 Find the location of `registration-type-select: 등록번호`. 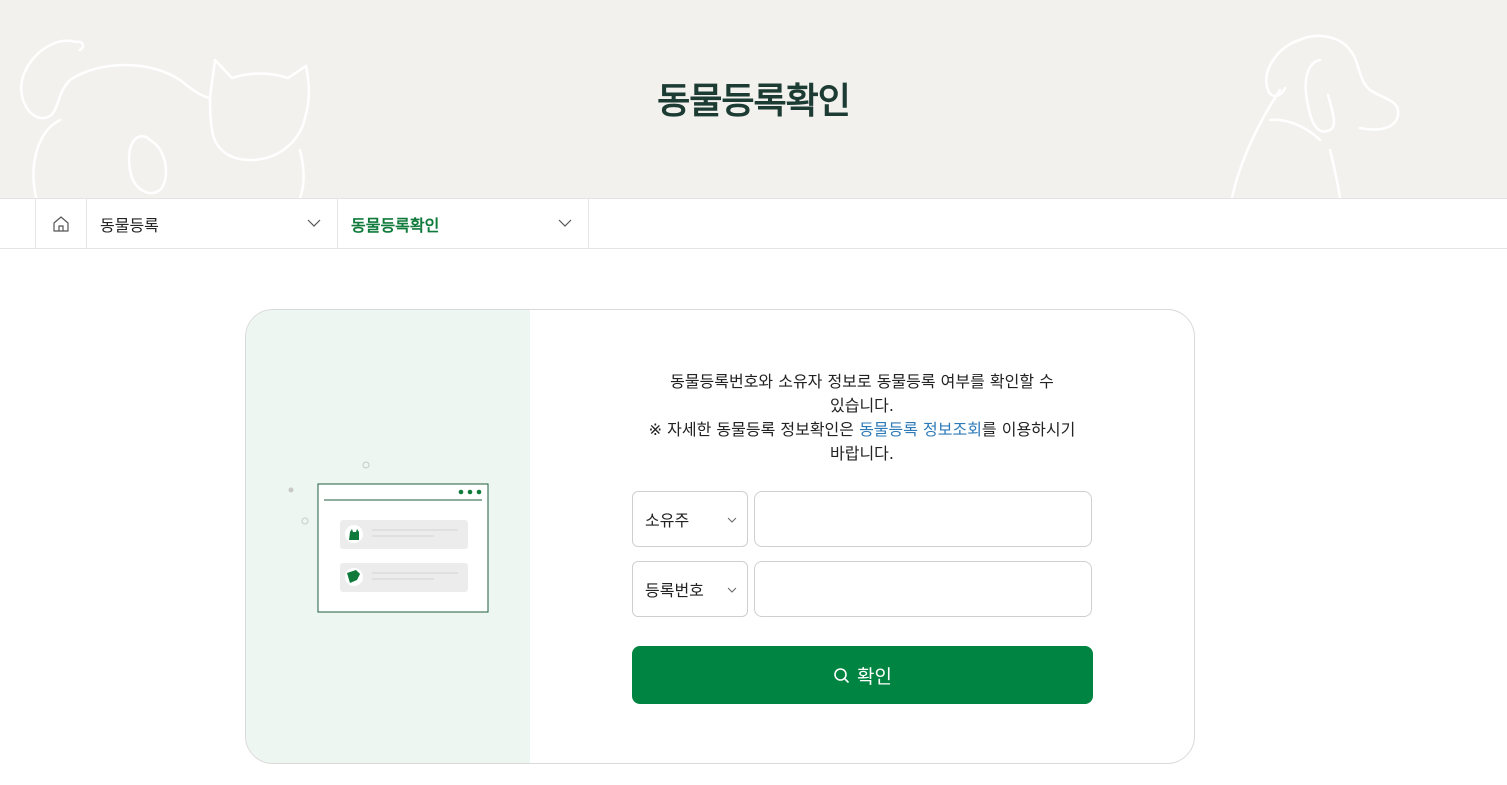

registration-type-select: 등록번호 is located at coordinates (690, 589).